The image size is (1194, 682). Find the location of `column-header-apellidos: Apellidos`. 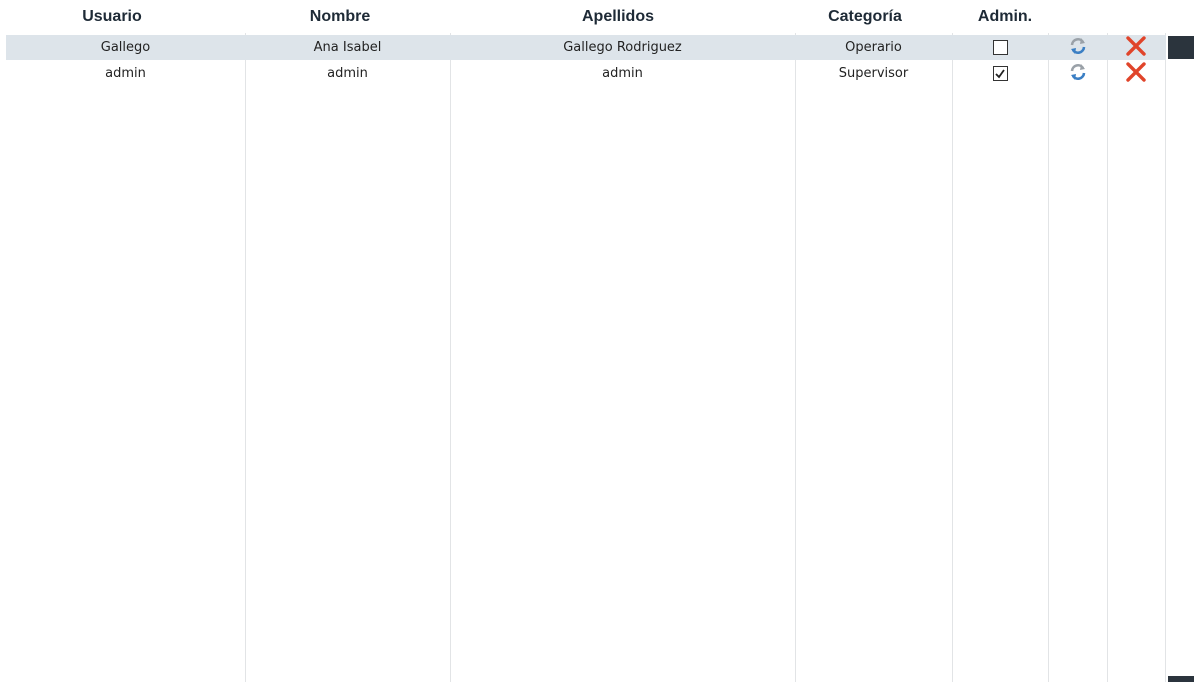

column-header-apellidos: Apellidos is located at coordinates (618, 16).